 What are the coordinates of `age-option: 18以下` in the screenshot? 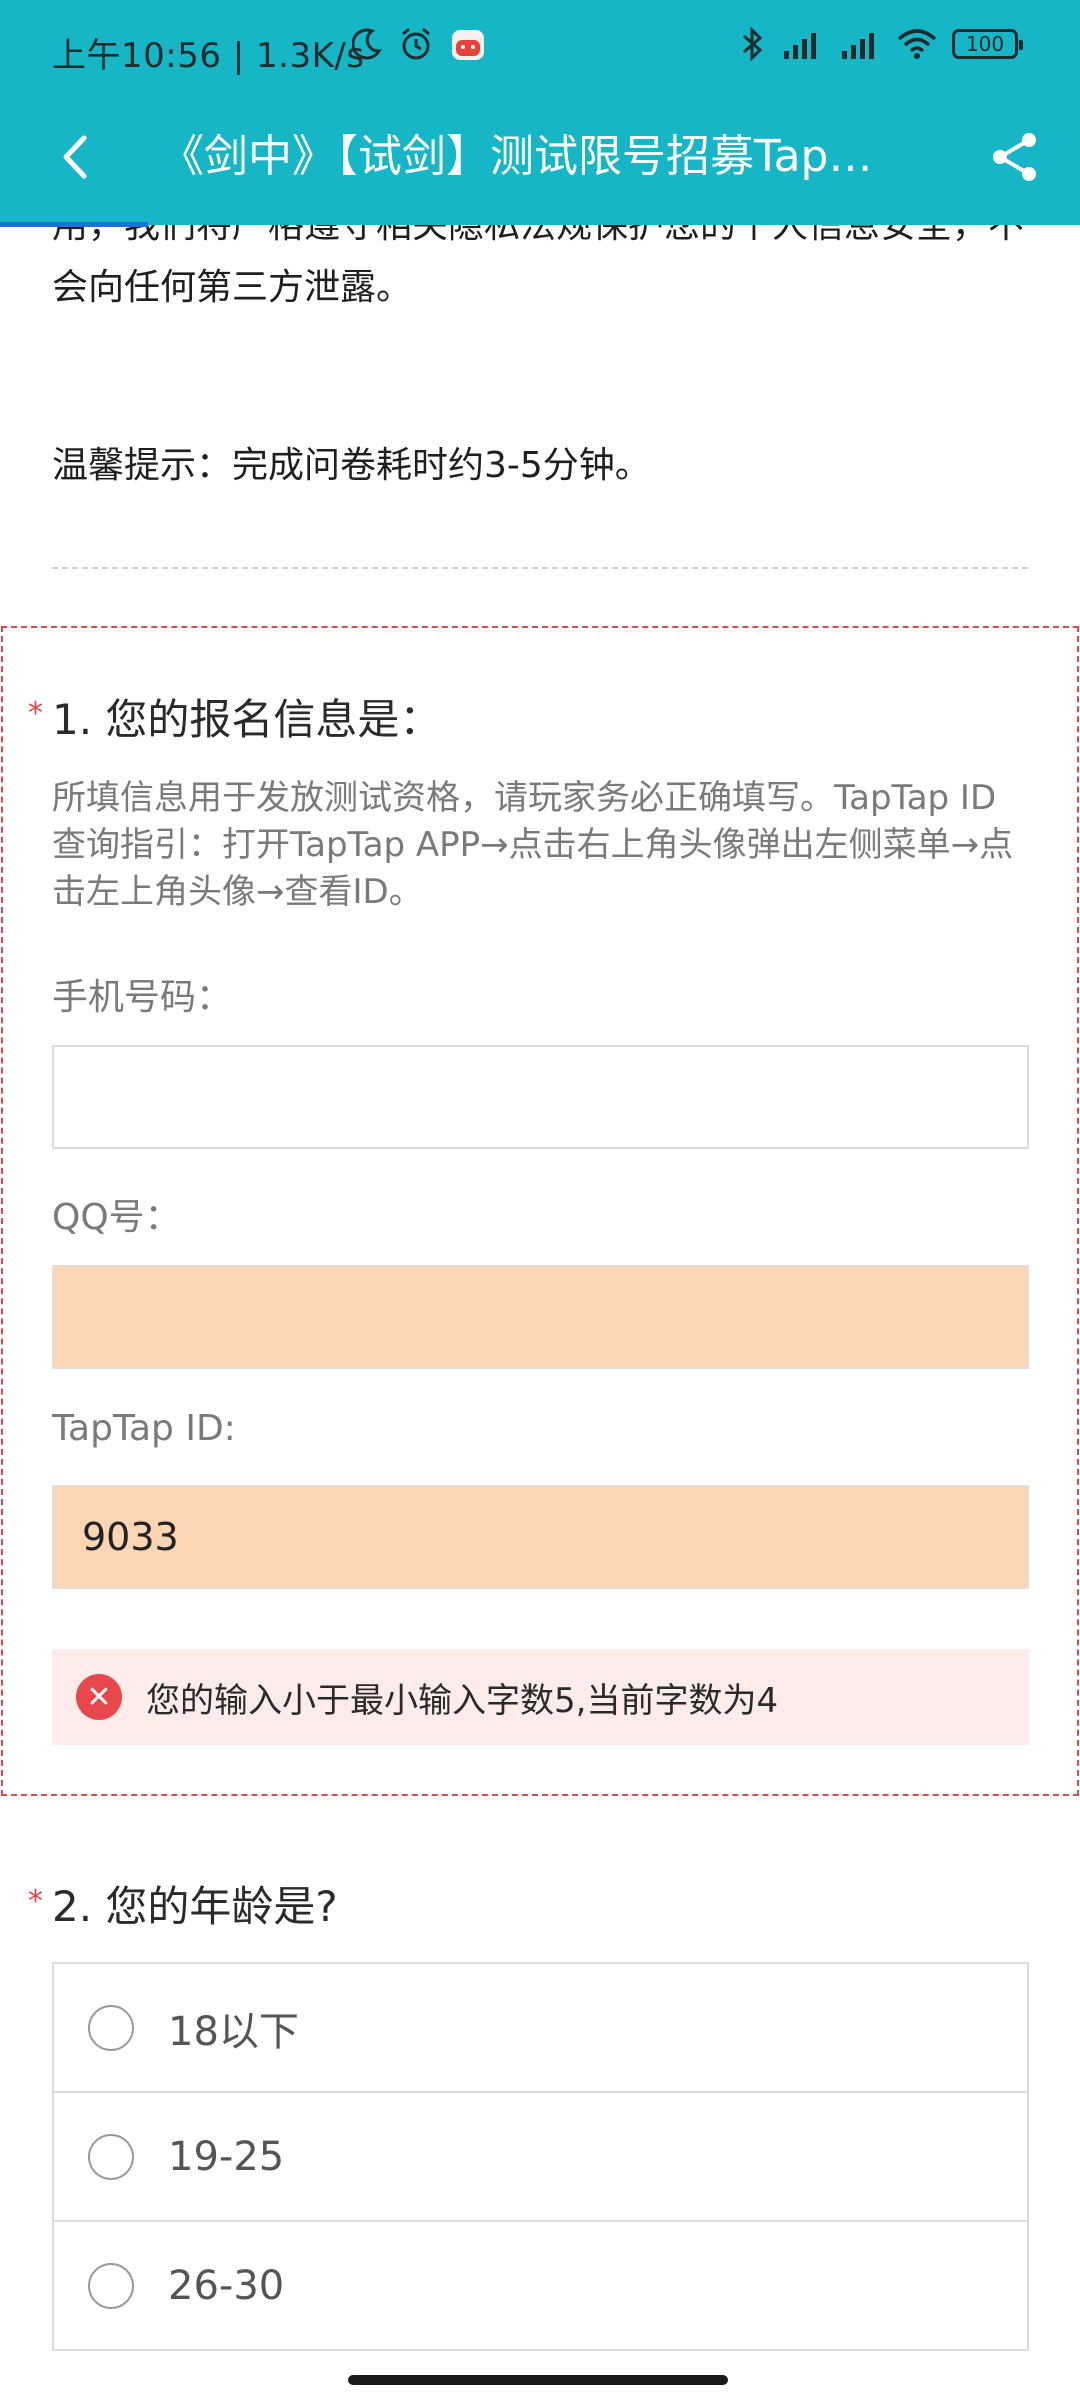 It's located at (540, 2028).